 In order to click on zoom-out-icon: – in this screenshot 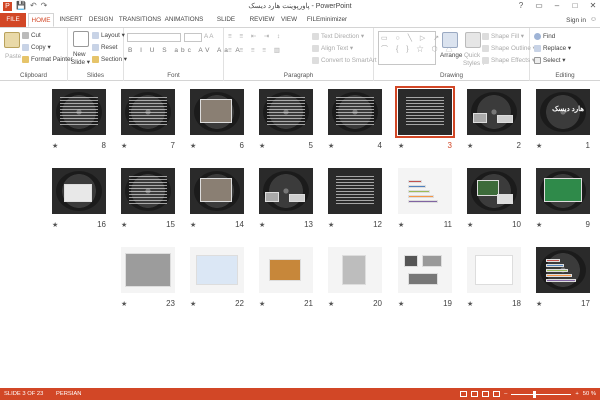, I will do `click(505, 394)`.